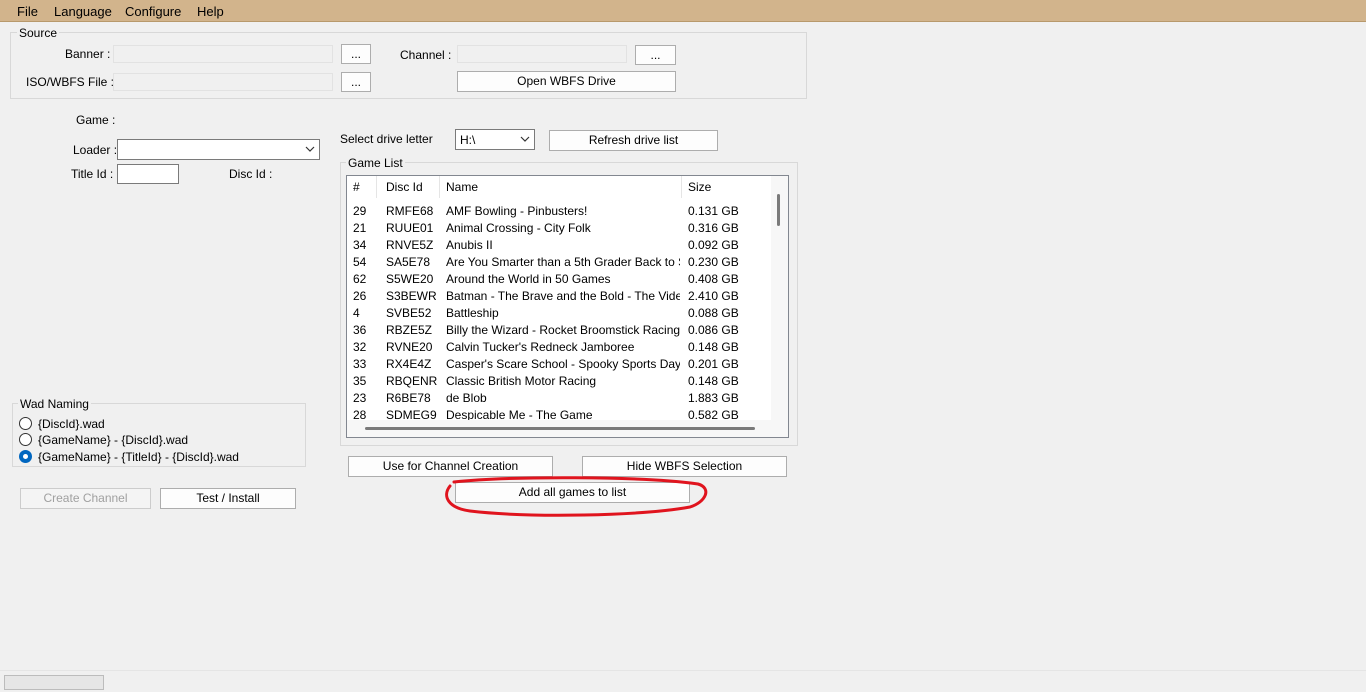 The height and width of the screenshot is (692, 1366). What do you see at coordinates (540, 347) in the screenshot?
I see `row-name: Calvin Tucker's Redneck Jamboree` at bounding box center [540, 347].